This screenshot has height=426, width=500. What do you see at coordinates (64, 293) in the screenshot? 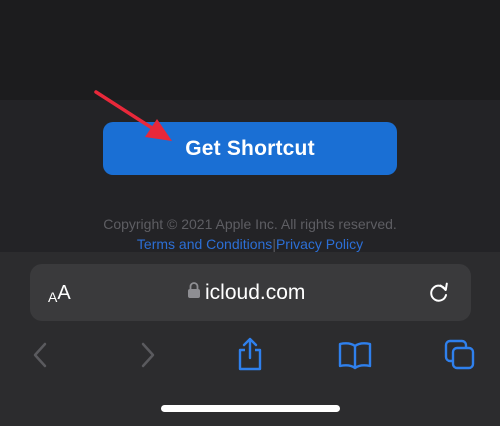
I see `text-size-big-label: A` at bounding box center [64, 293].